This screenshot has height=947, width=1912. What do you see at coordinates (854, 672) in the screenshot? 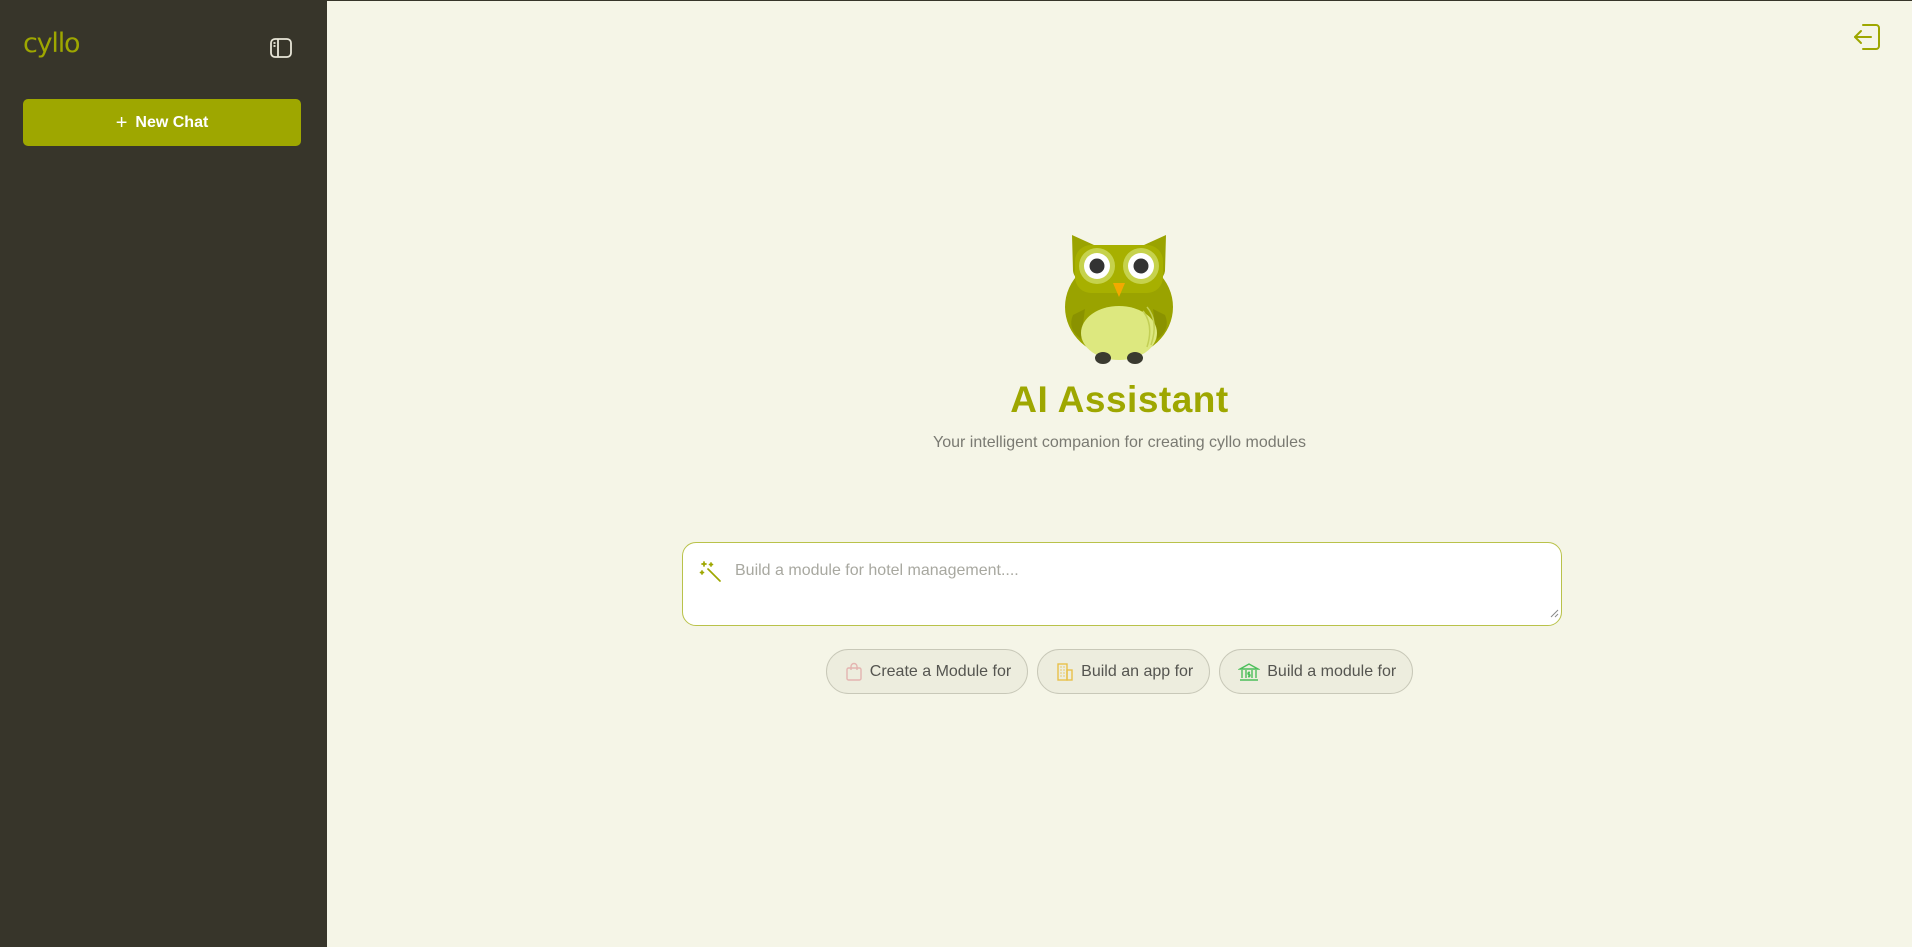
I see `shopping-bag-icon` at bounding box center [854, 672].